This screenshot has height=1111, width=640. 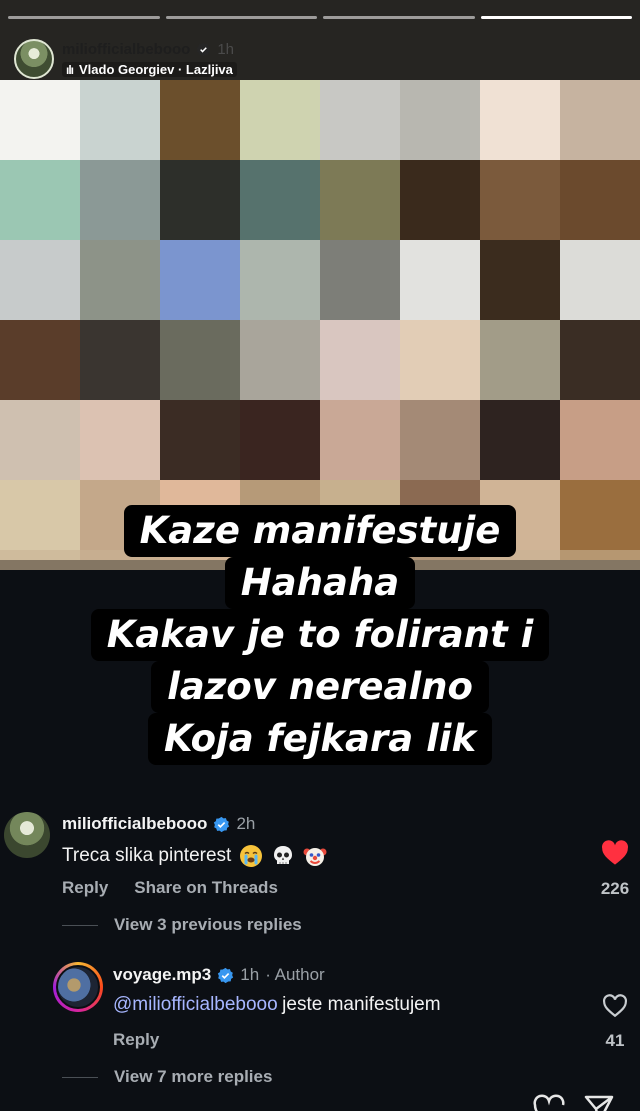 What do you see at coordinates (162, 975) in the screenshot?
I see `comment-username: voyage.mp3` at bounding box center [162, 975].